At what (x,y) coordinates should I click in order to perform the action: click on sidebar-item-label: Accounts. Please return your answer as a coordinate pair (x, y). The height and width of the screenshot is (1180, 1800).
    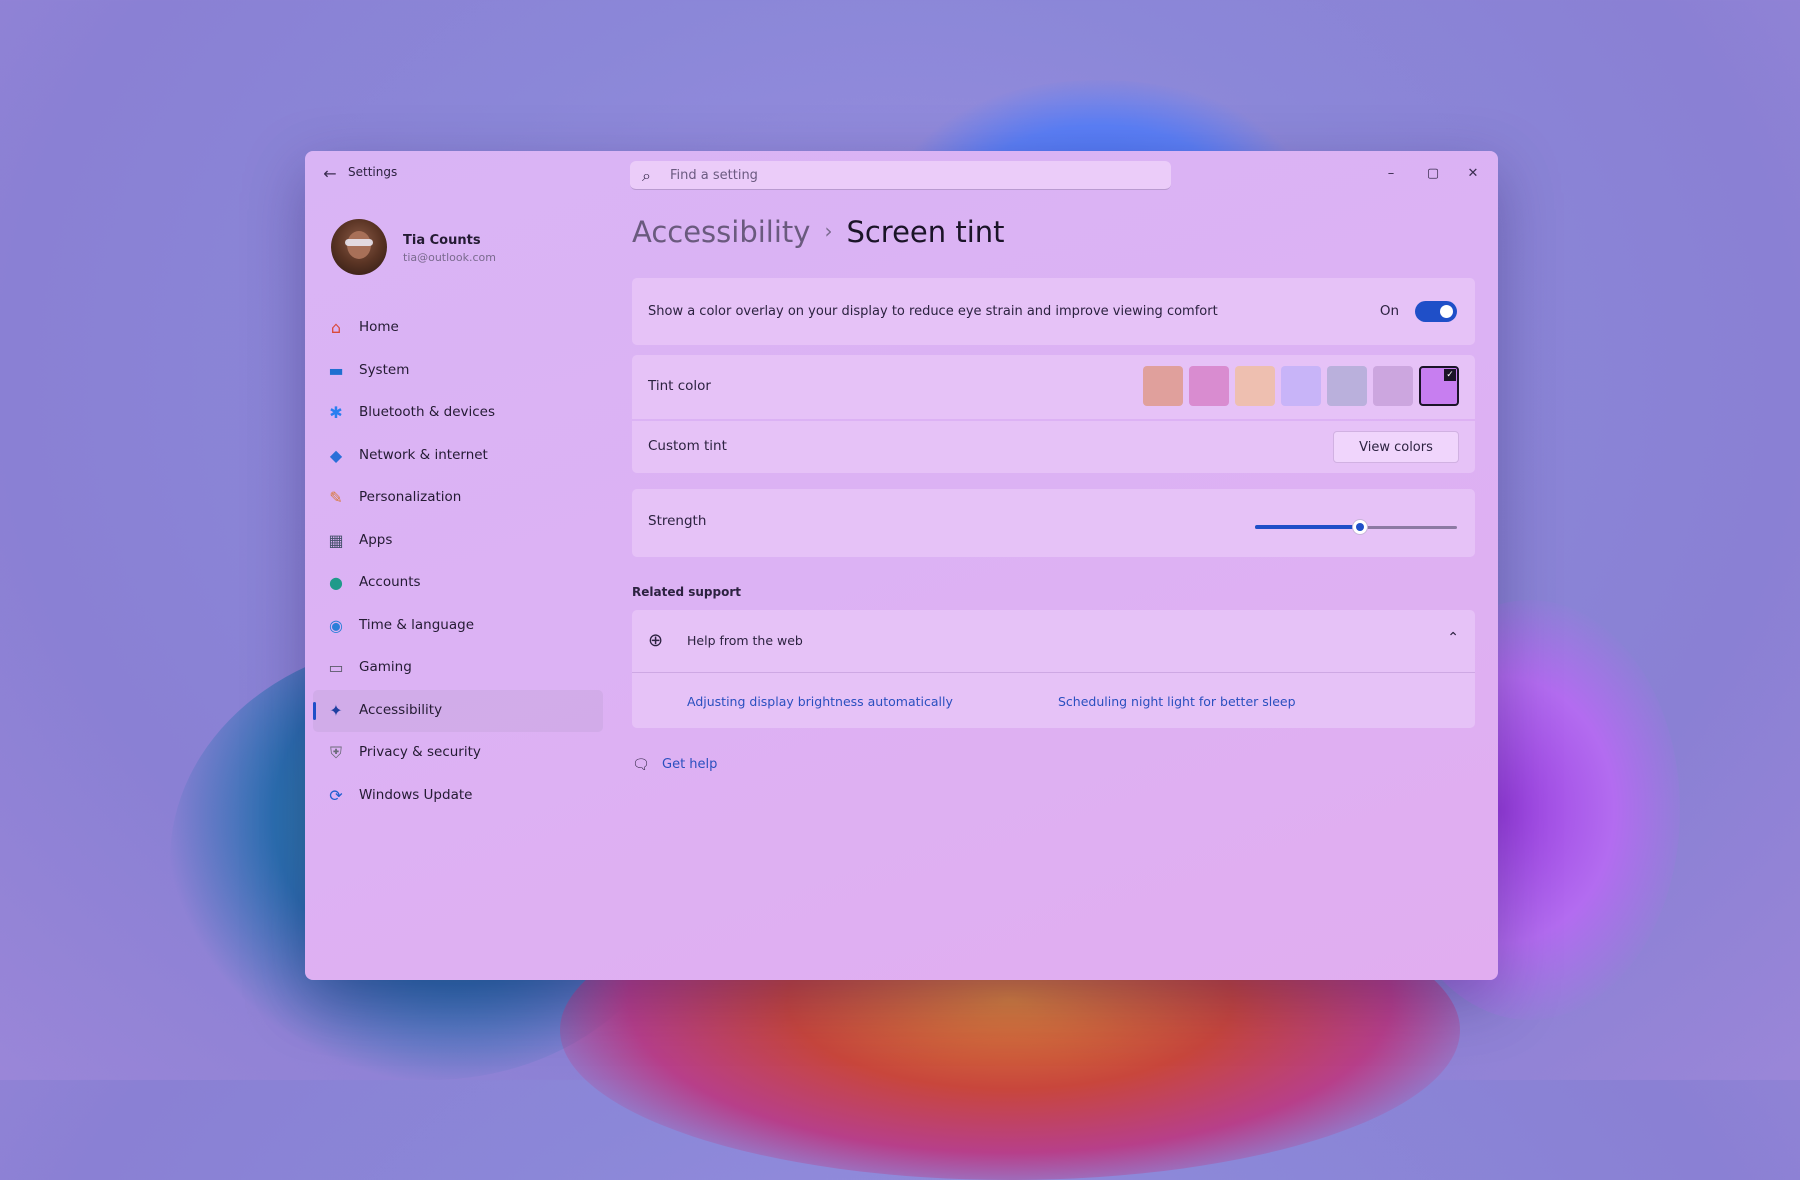
    Looking at the image, I should click on (390, 582).